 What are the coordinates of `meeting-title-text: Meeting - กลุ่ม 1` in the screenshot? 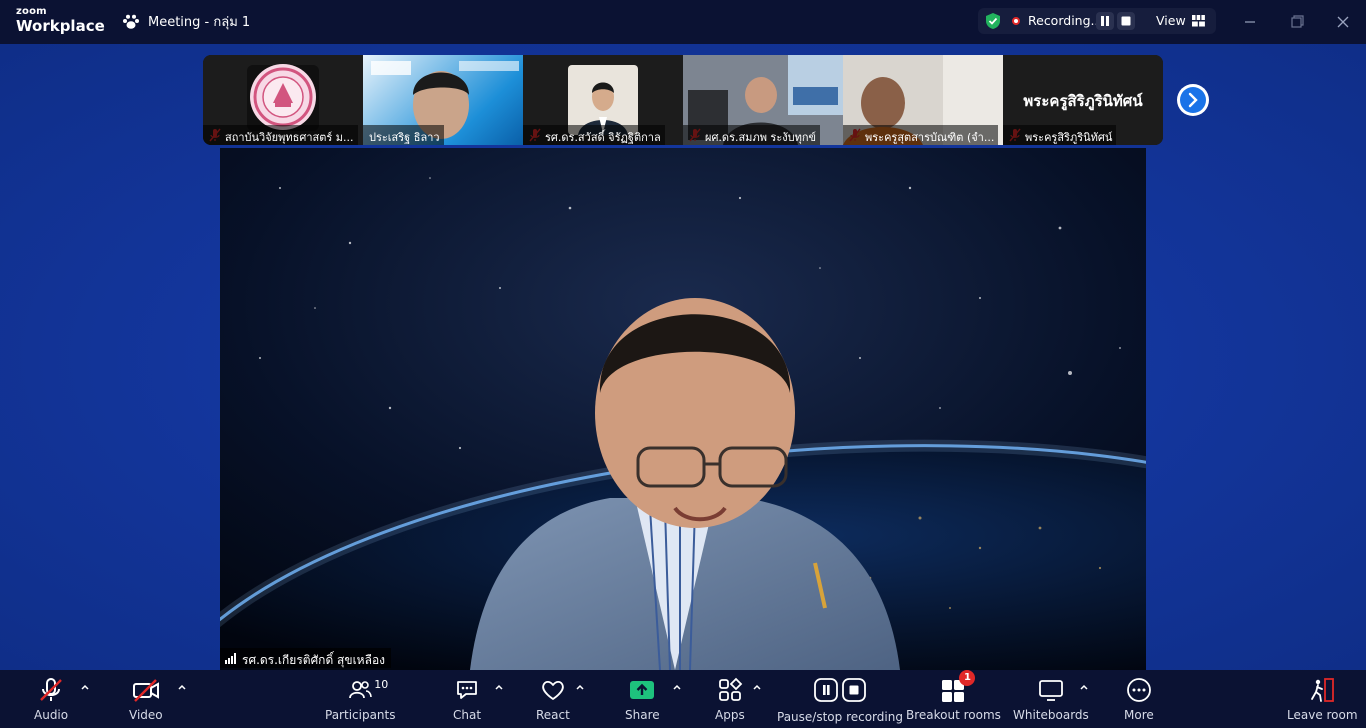 It's located at (199, 22).